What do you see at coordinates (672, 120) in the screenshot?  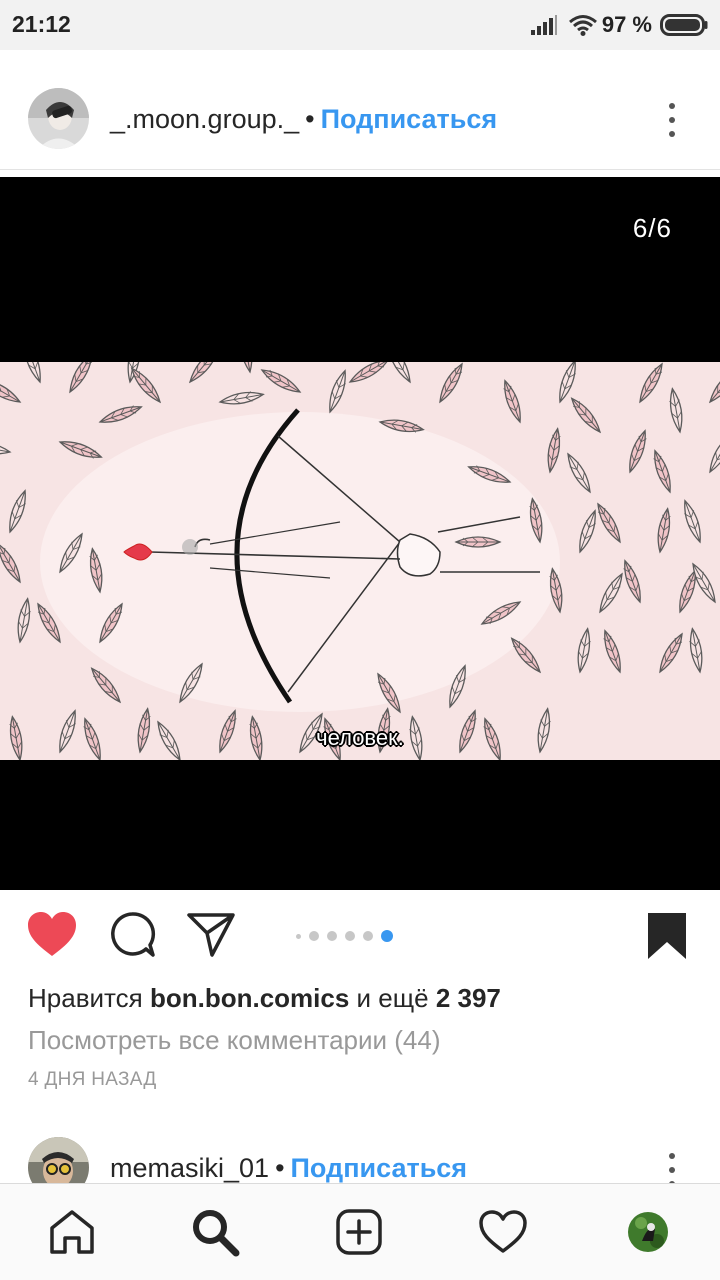 I see `post-options-icon` at bounding box center [672, 120].